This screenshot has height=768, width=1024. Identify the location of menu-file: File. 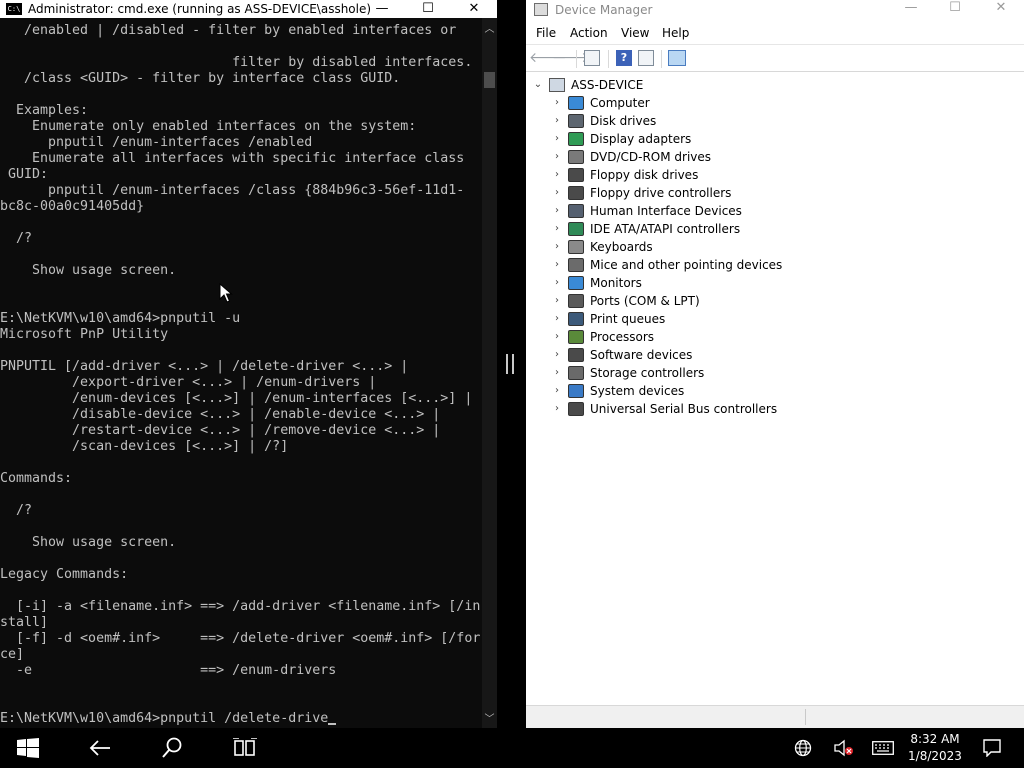
(546, 33).